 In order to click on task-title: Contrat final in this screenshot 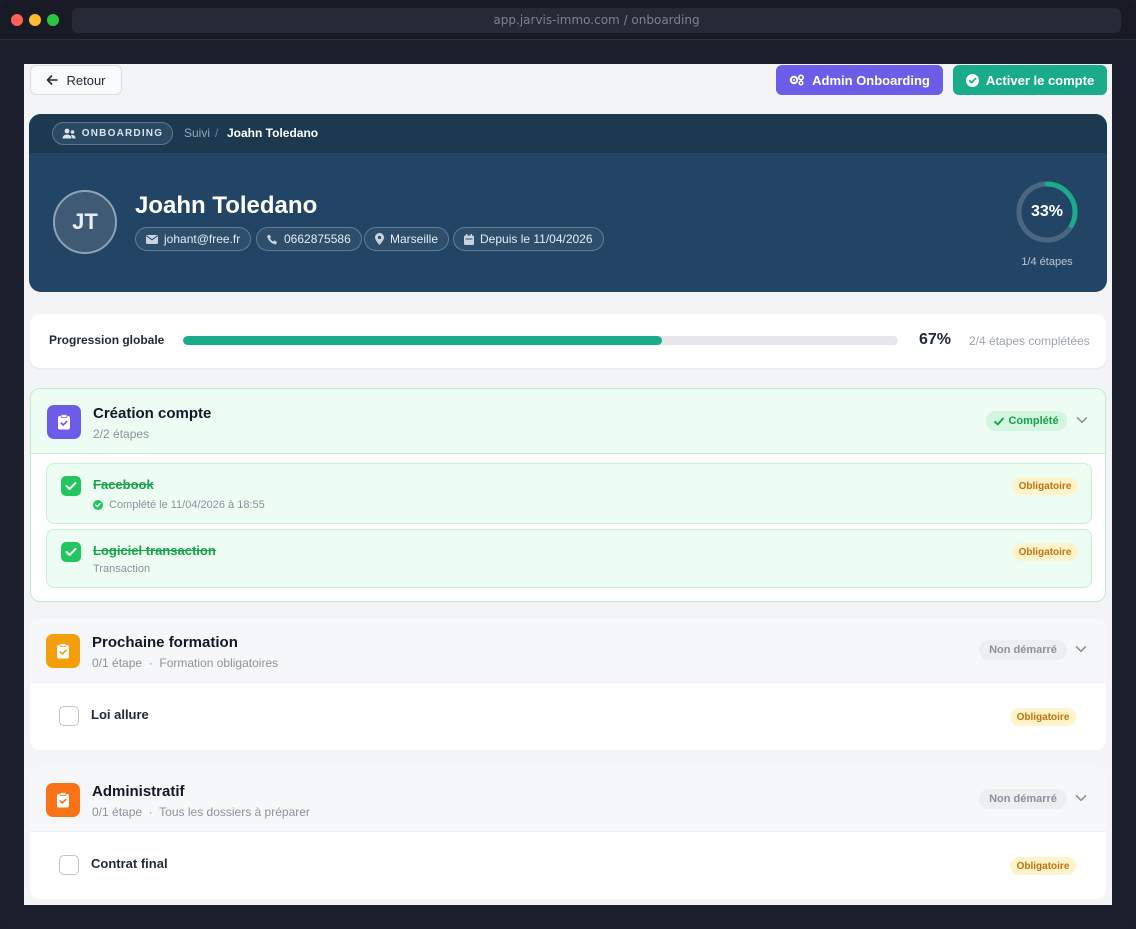, I will do `click(129, 863)`.